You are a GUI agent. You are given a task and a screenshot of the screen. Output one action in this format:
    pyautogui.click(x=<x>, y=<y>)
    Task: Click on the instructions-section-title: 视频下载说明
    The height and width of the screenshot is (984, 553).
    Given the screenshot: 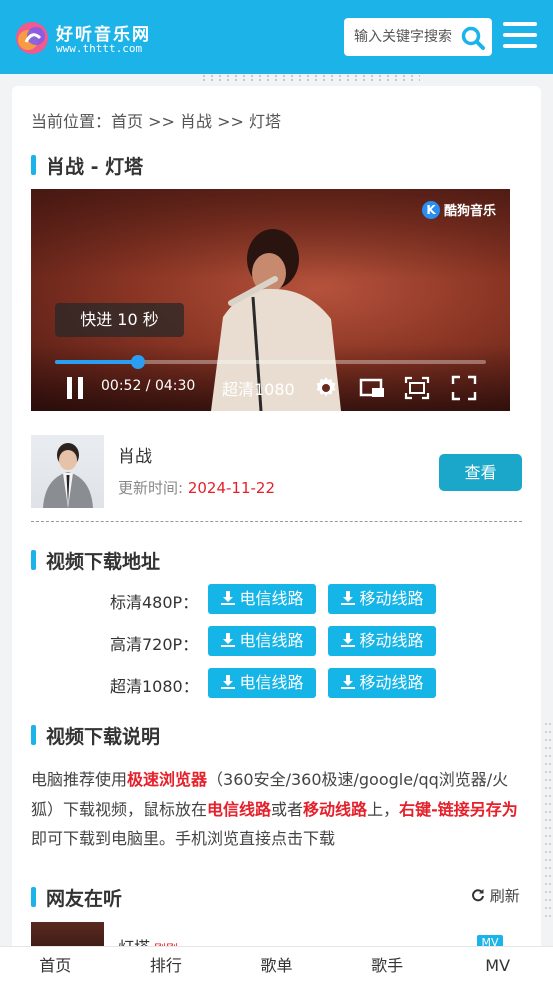 What is the action you would take?
    pyautogui.click(x=95, y=735)
    